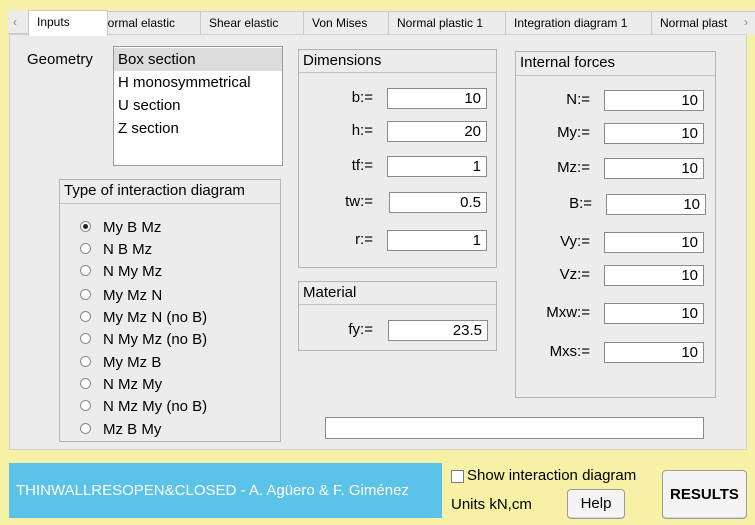 Image resolution: width=755 pixels, height=525 pixels. I want to click on tab-scroll-right-icon: ›, so click(746, 22).